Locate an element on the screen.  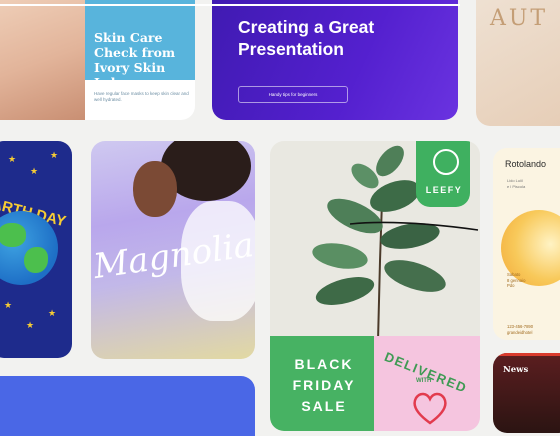
earth-day-template-card: ★ ★ ★ ★ ★ ★ EARTH DAY is located at coordinates (36, 249).